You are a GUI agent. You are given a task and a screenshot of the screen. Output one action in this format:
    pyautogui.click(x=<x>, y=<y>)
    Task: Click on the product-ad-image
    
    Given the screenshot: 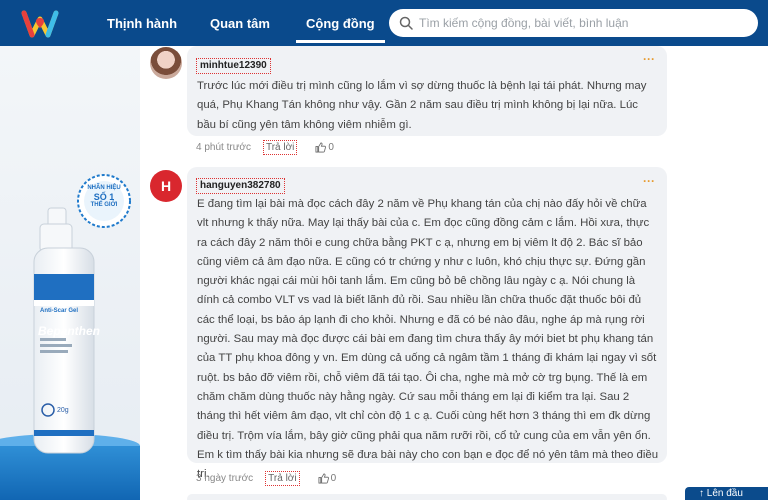 What is the action you would take?
    pyautogui.click(x=70, y=337)
    